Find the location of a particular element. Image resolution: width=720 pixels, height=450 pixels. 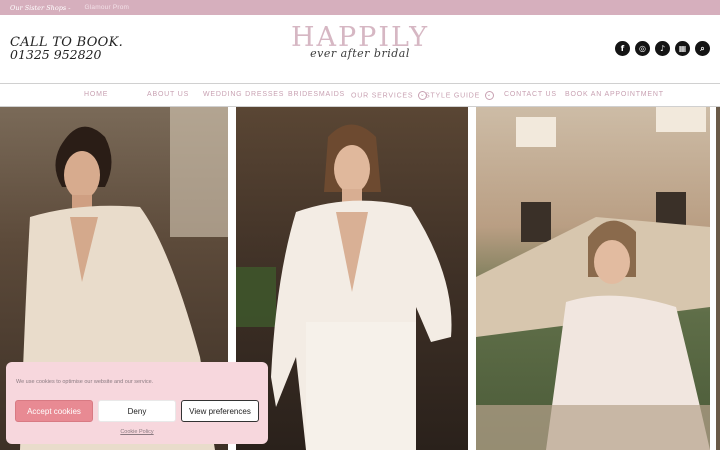

deny-cookies-button: Deny is located at coordinates (137, 411).